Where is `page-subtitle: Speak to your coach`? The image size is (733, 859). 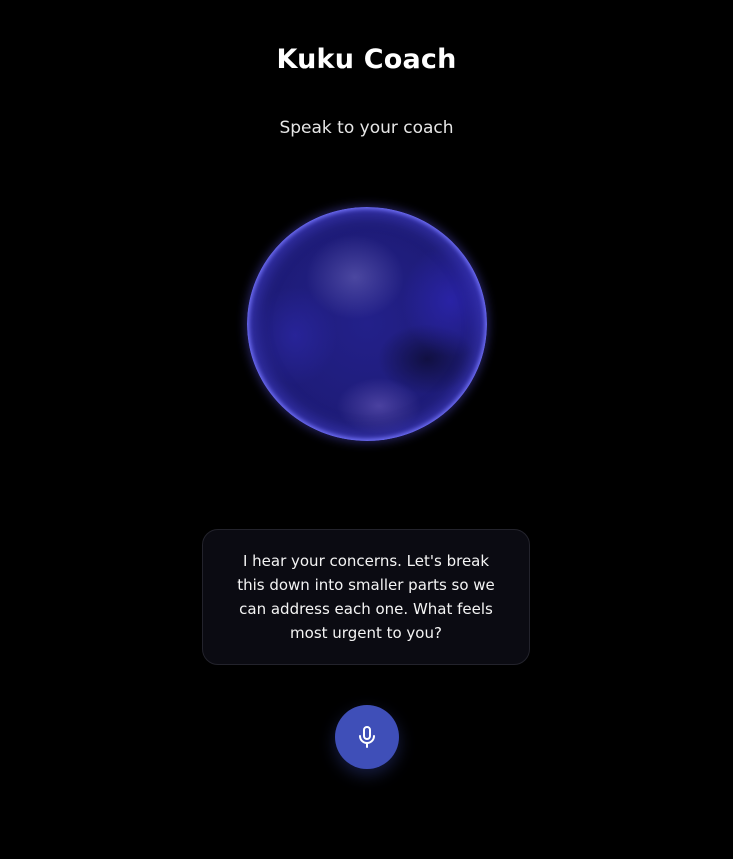 page-subtitle: Speak to your coach is located at coordinates (366, 128).